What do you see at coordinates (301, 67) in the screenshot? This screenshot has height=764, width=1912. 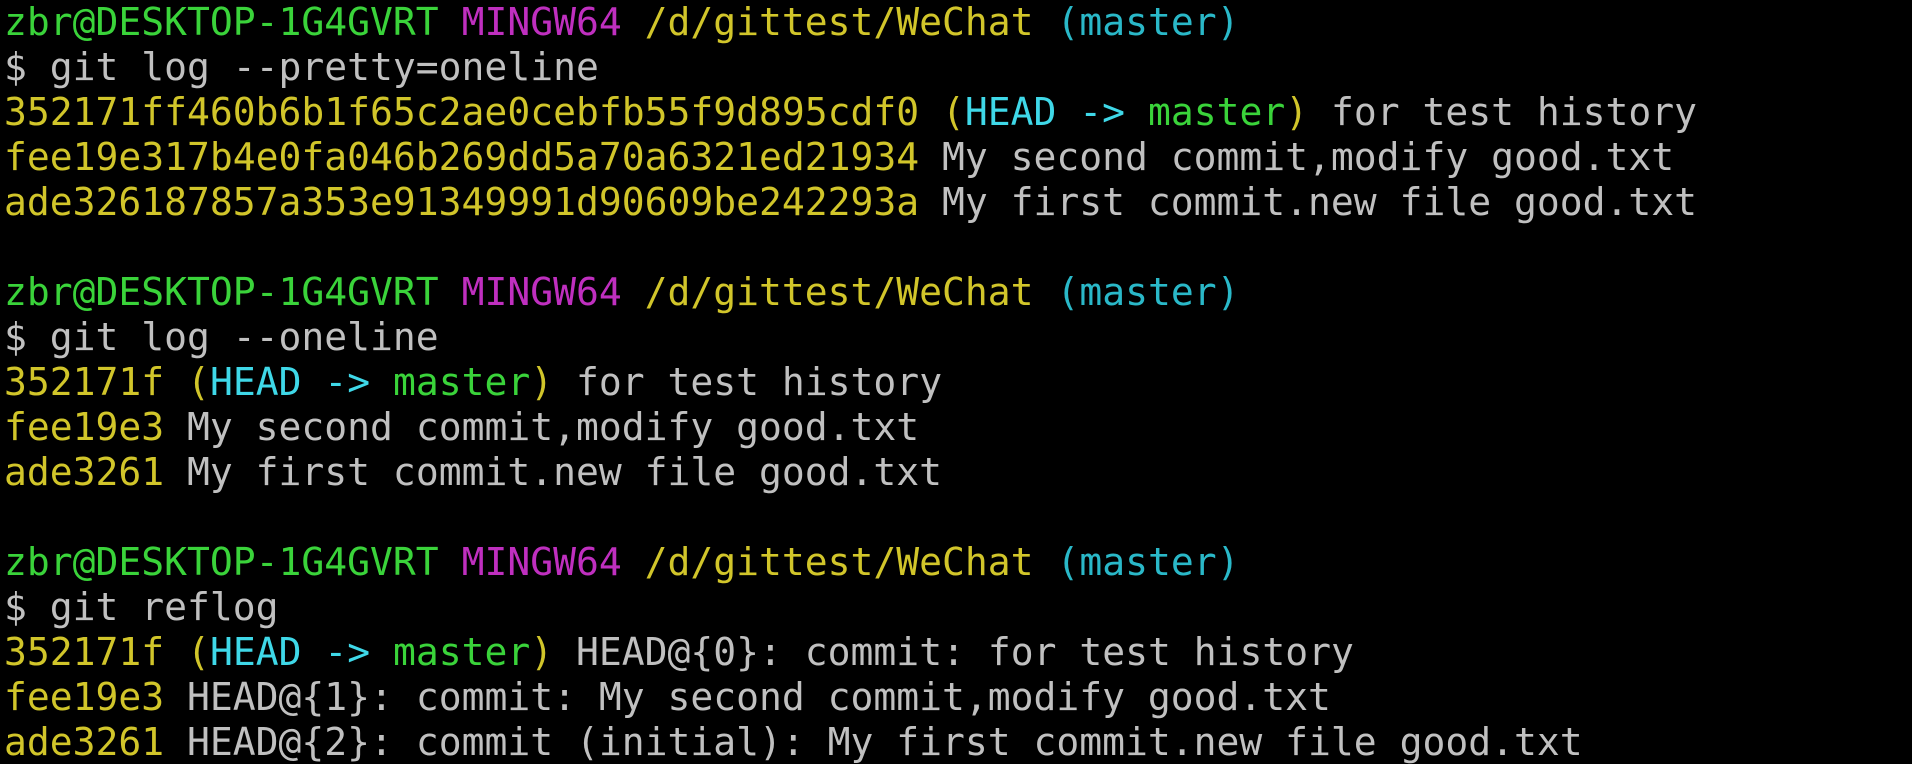 I see `text-segment: $ git log --pretty=oneline` at bounding box center [301, 67].